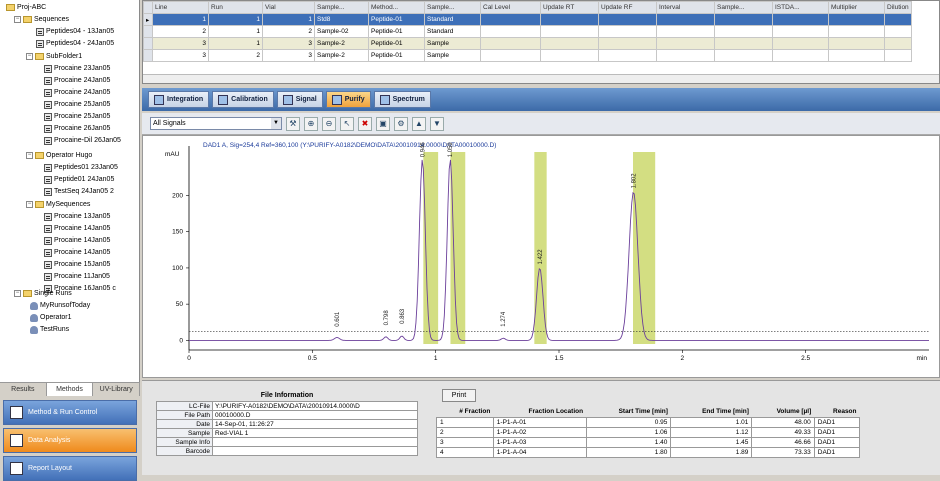 The image size is (940, 481). Describe the element at coordinates (898, 7) in the screenshot. I see `column-header: Dilution` at that location.